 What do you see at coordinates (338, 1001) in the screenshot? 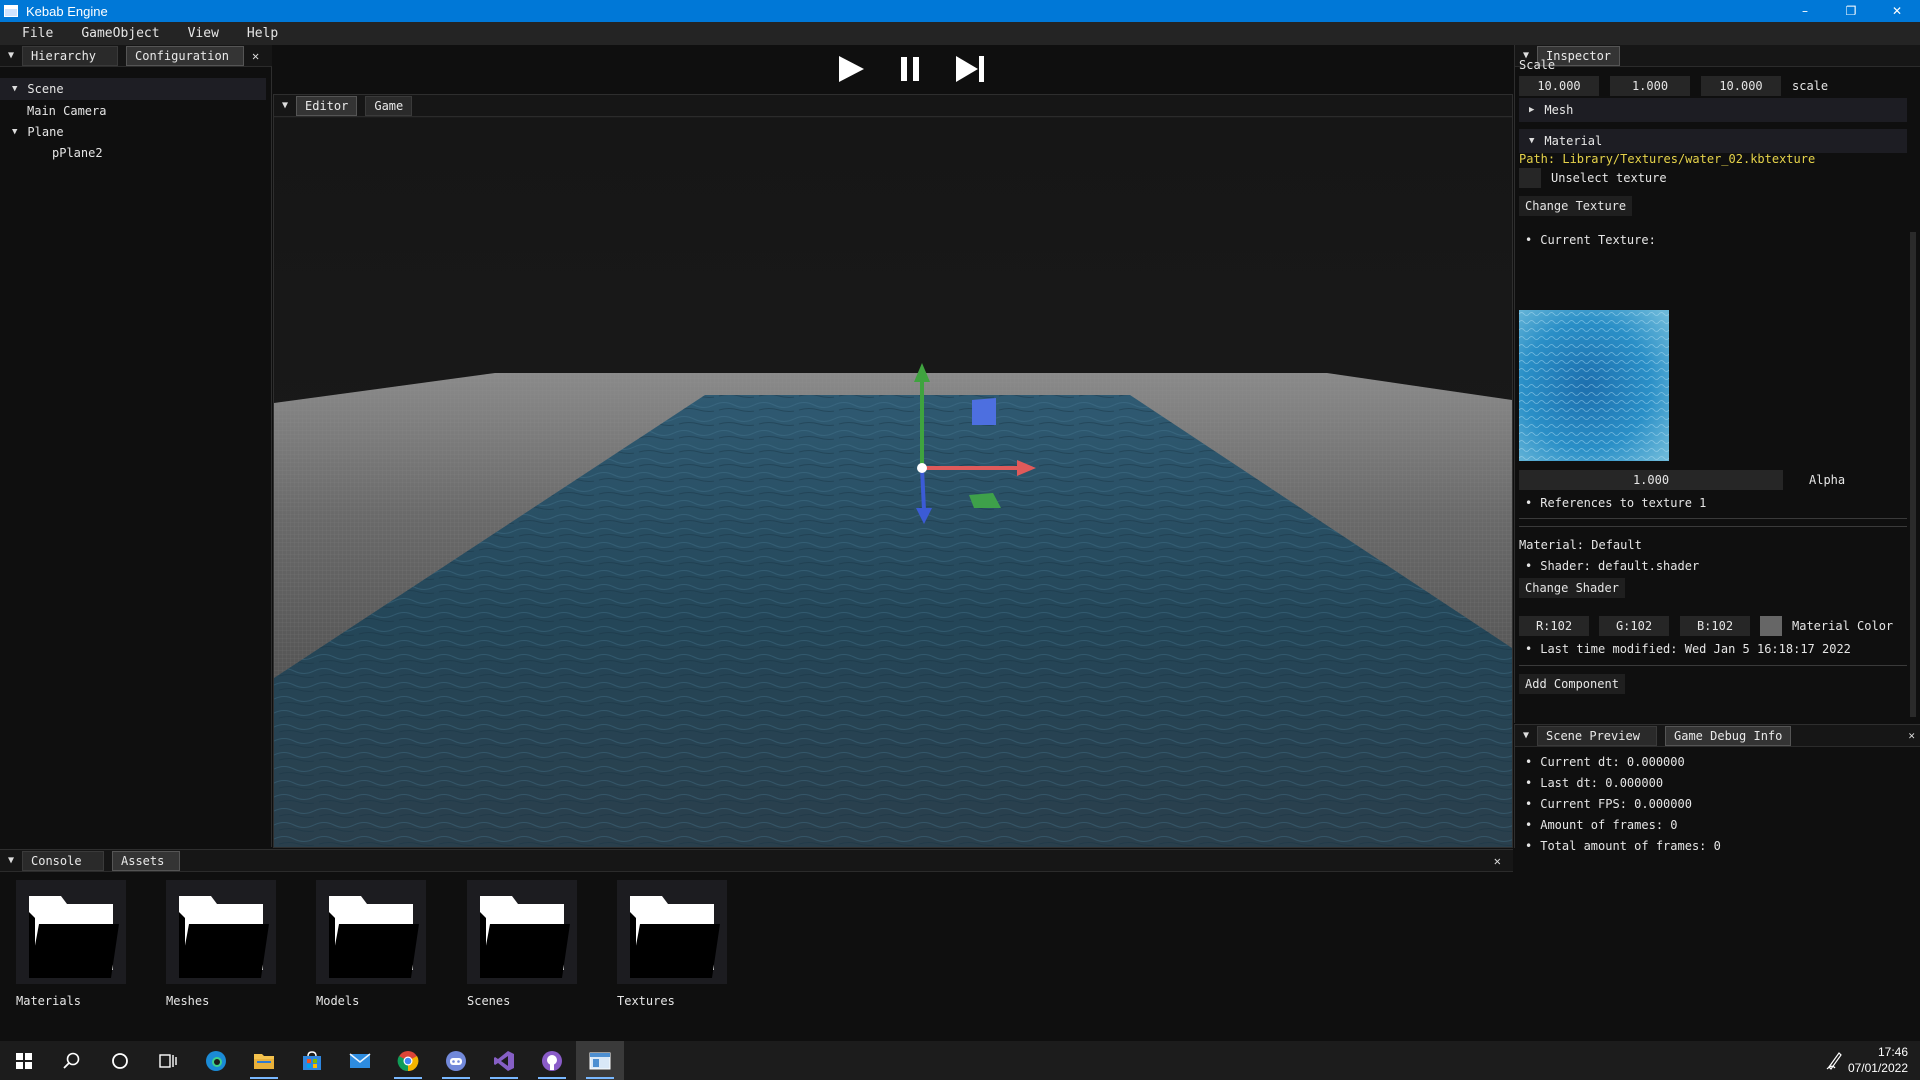
I see `folder-label: Models` at bounding box center [338, 1001].